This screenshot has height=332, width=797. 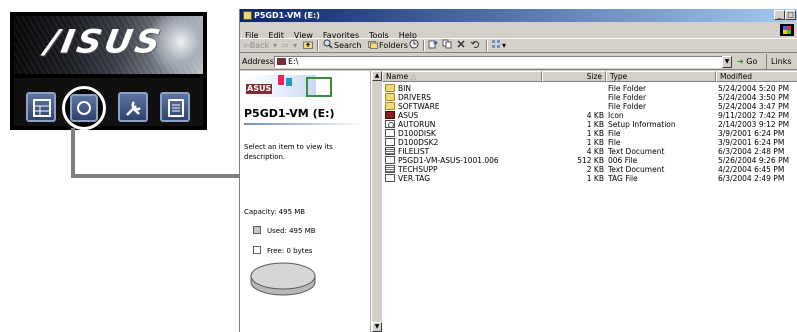 I want to click on move-to-icon, so click(x=433, y=45).